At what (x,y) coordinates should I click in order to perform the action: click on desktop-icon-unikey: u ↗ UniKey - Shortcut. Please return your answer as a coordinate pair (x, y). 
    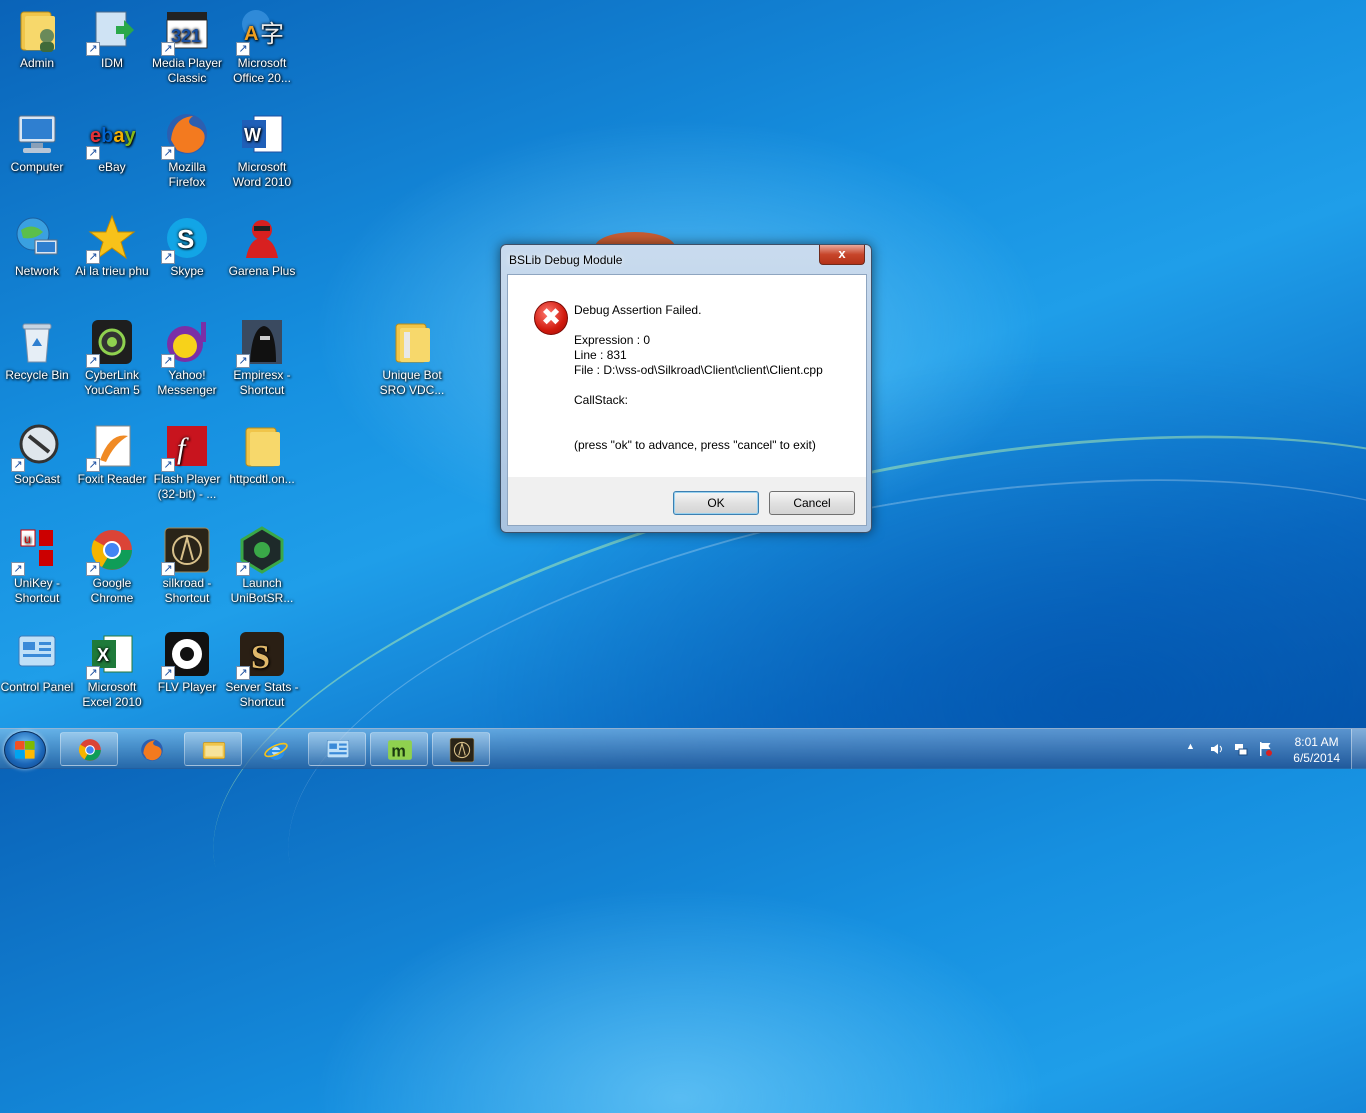
    Looking at the image, I should click on (37, 566).